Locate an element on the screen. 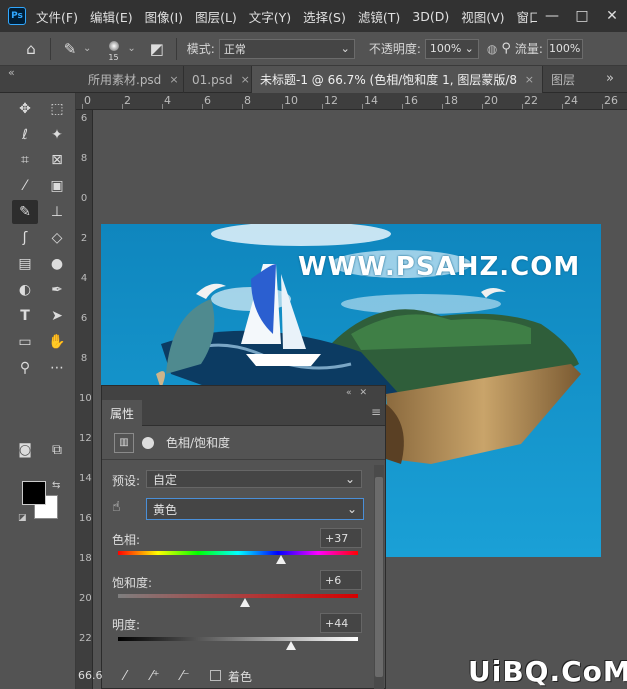 The height and width of the screenshot is (689, 627). scrollbar-thumb is located at coordinates (379, 577).